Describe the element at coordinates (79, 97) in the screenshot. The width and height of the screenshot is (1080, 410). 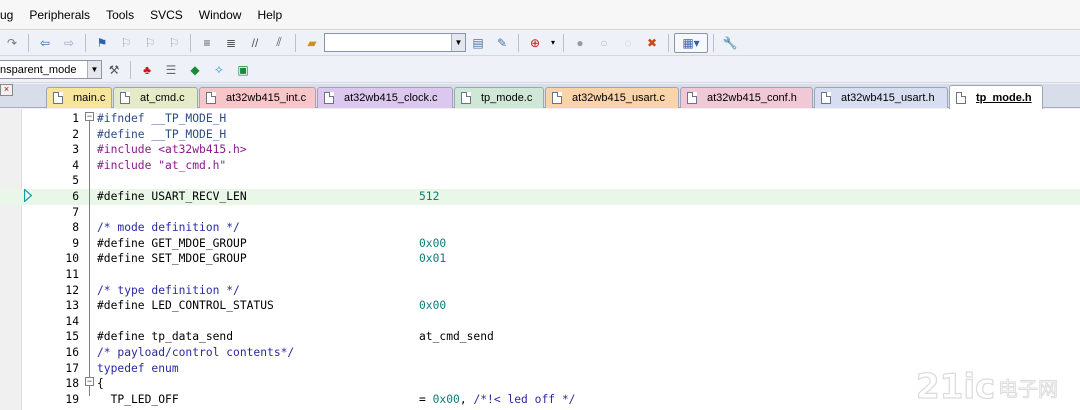
I see `tab-main-c: main.c` at that location.